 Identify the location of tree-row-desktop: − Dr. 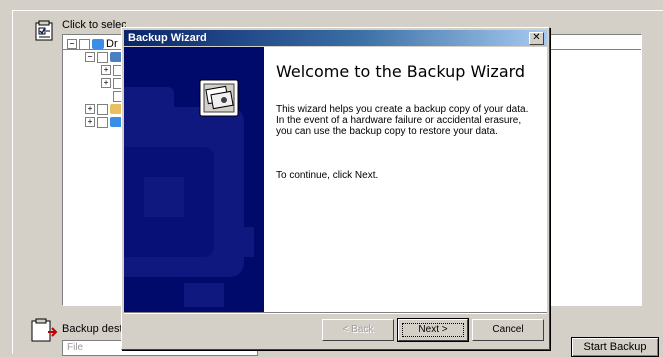
(92, 44).